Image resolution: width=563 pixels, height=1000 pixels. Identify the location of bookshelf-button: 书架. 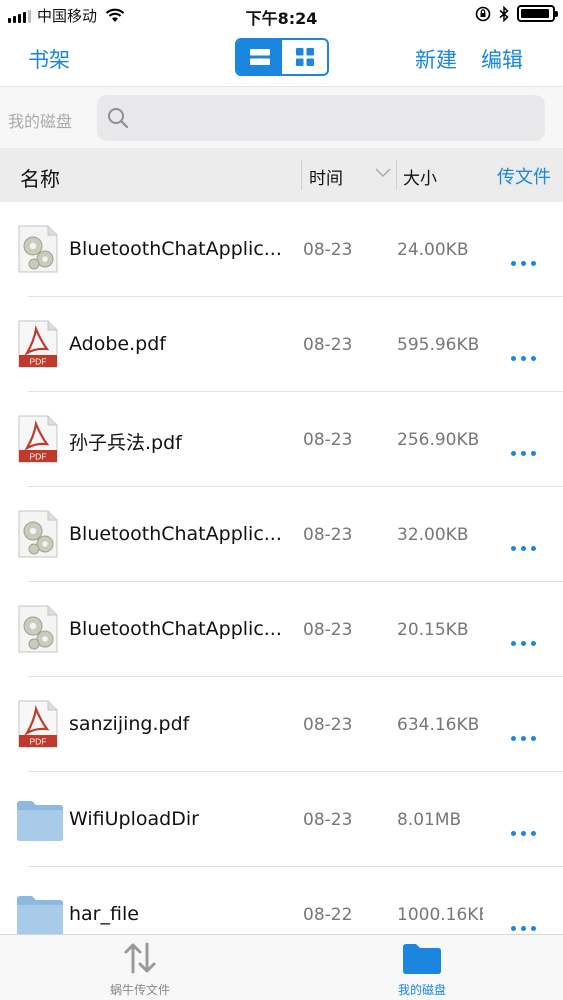
(49, 59).